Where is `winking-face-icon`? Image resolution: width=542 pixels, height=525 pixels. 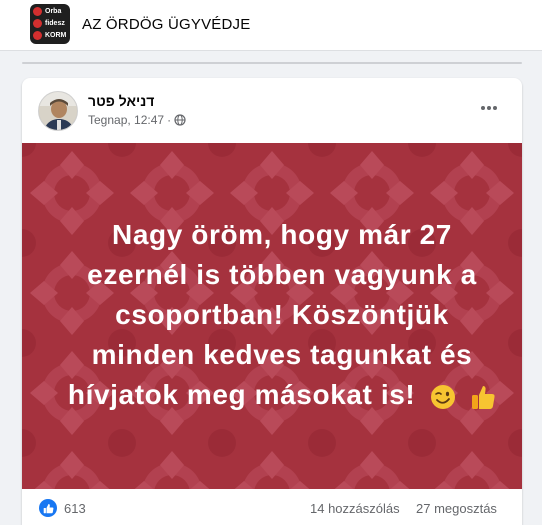
winking-face-icon is located at coordinates (442, 396).